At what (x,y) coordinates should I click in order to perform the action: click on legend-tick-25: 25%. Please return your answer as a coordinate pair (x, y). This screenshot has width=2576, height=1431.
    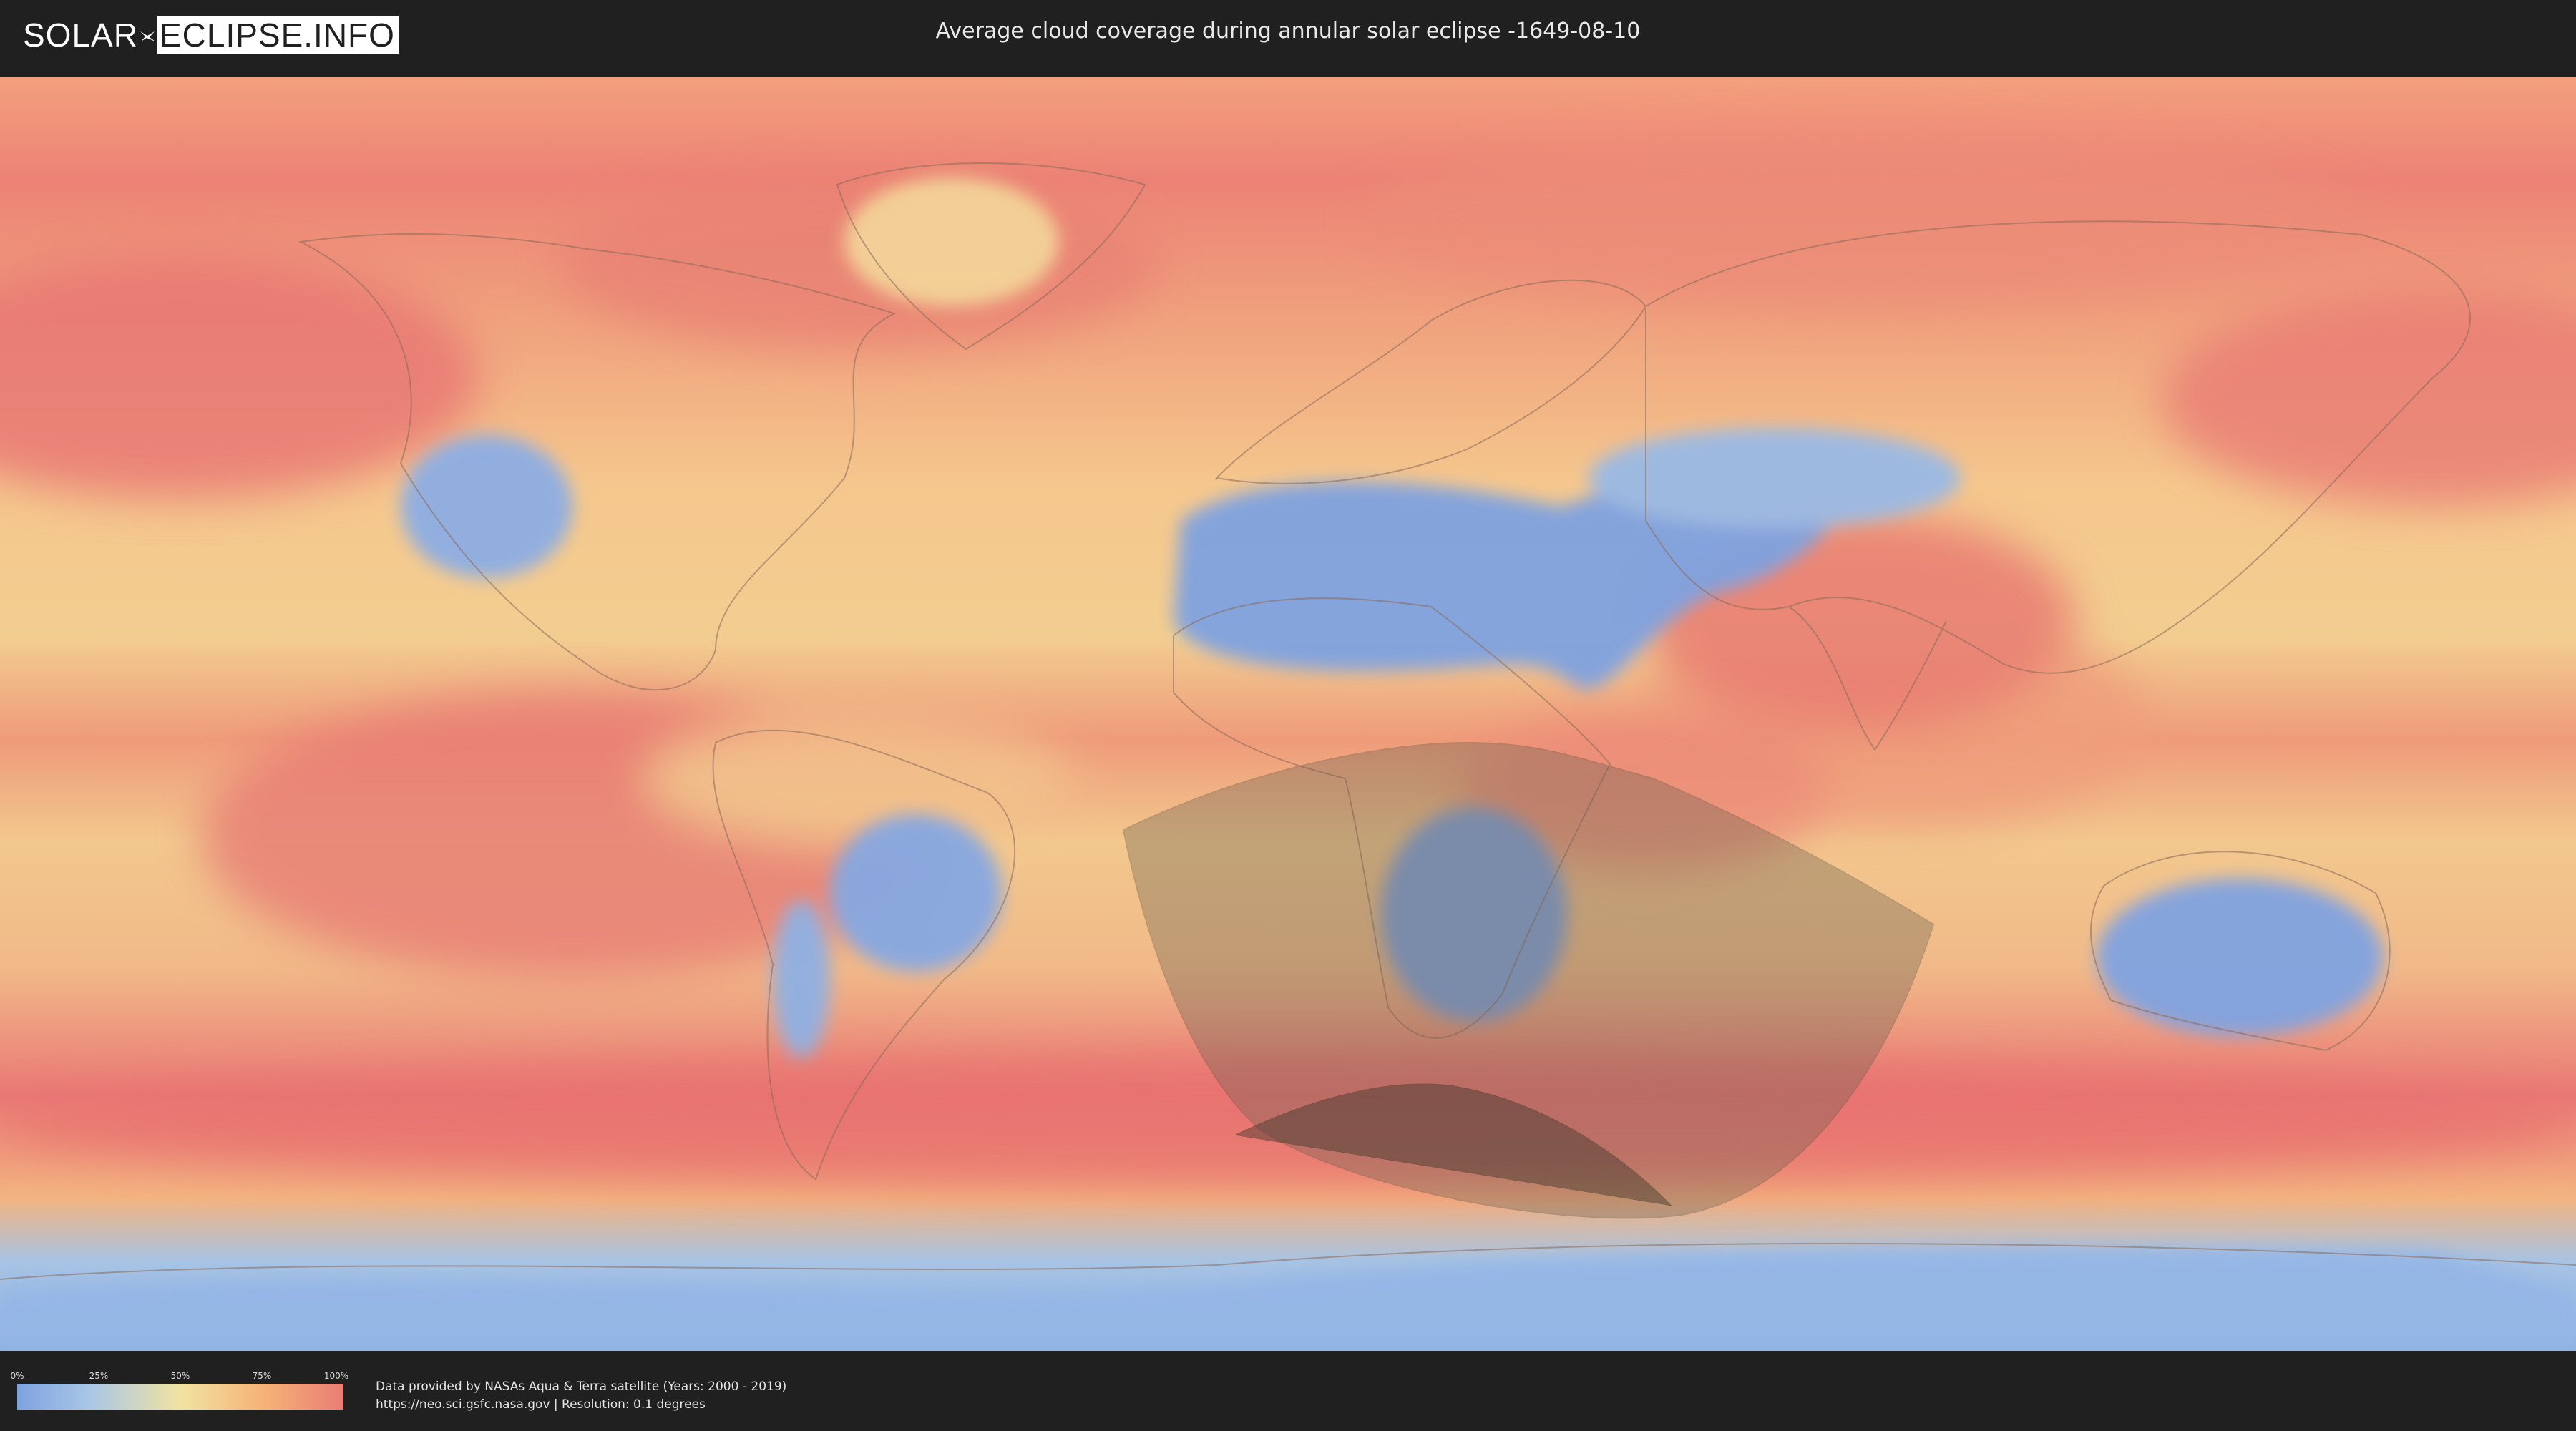
    Looking at the image, I should click on (99, 1376).